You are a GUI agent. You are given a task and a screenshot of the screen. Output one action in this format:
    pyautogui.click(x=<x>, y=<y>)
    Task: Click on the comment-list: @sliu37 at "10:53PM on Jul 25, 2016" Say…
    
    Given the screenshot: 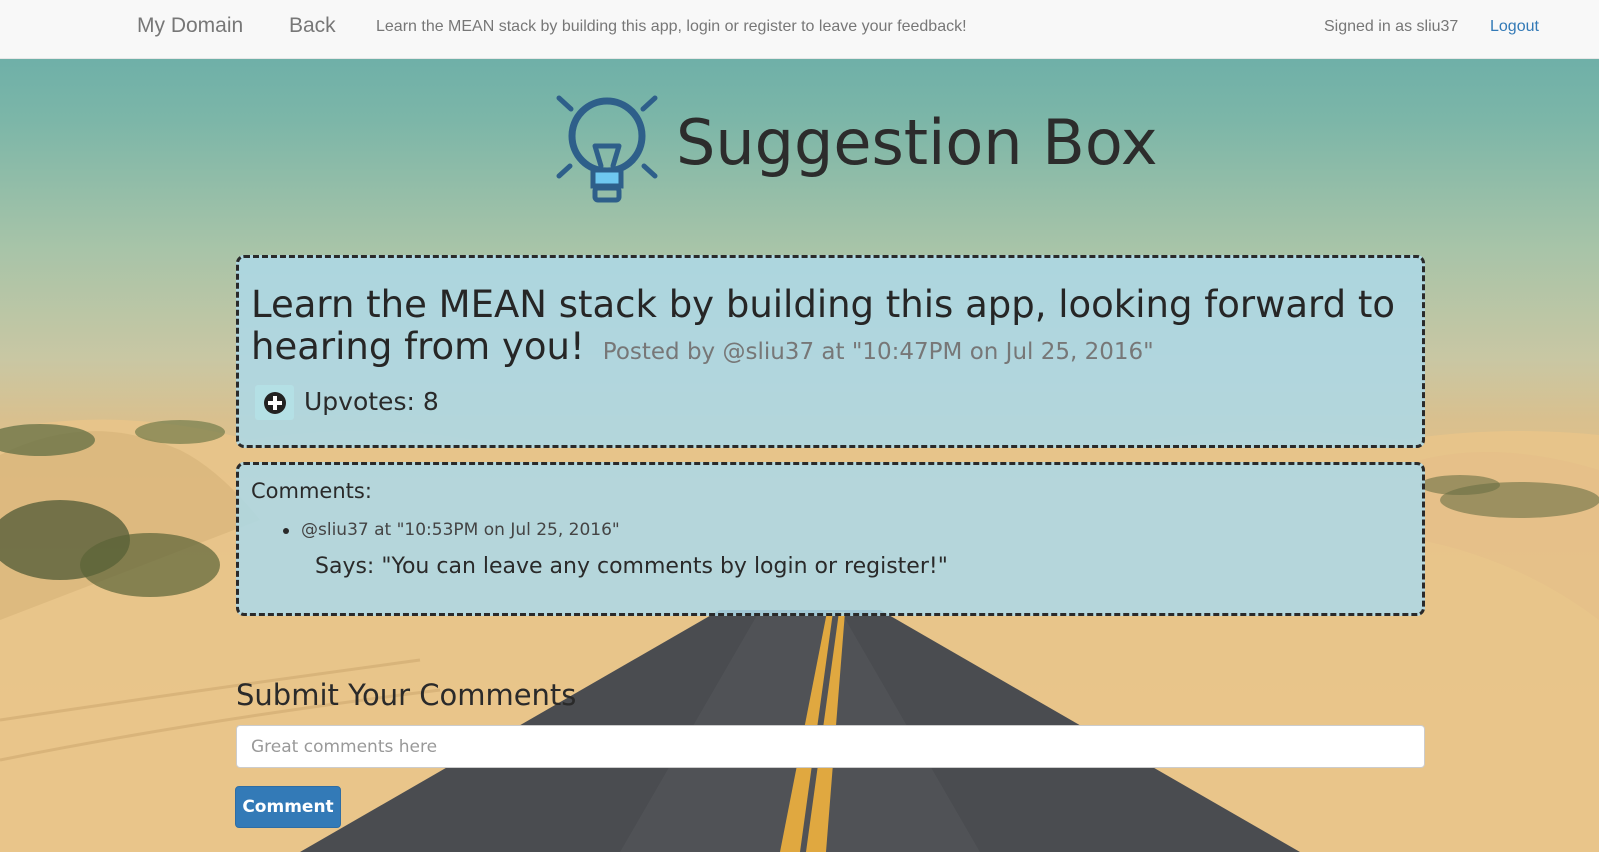 What is the action you would take?
    pyautogui.click(x=829, y=549)
    